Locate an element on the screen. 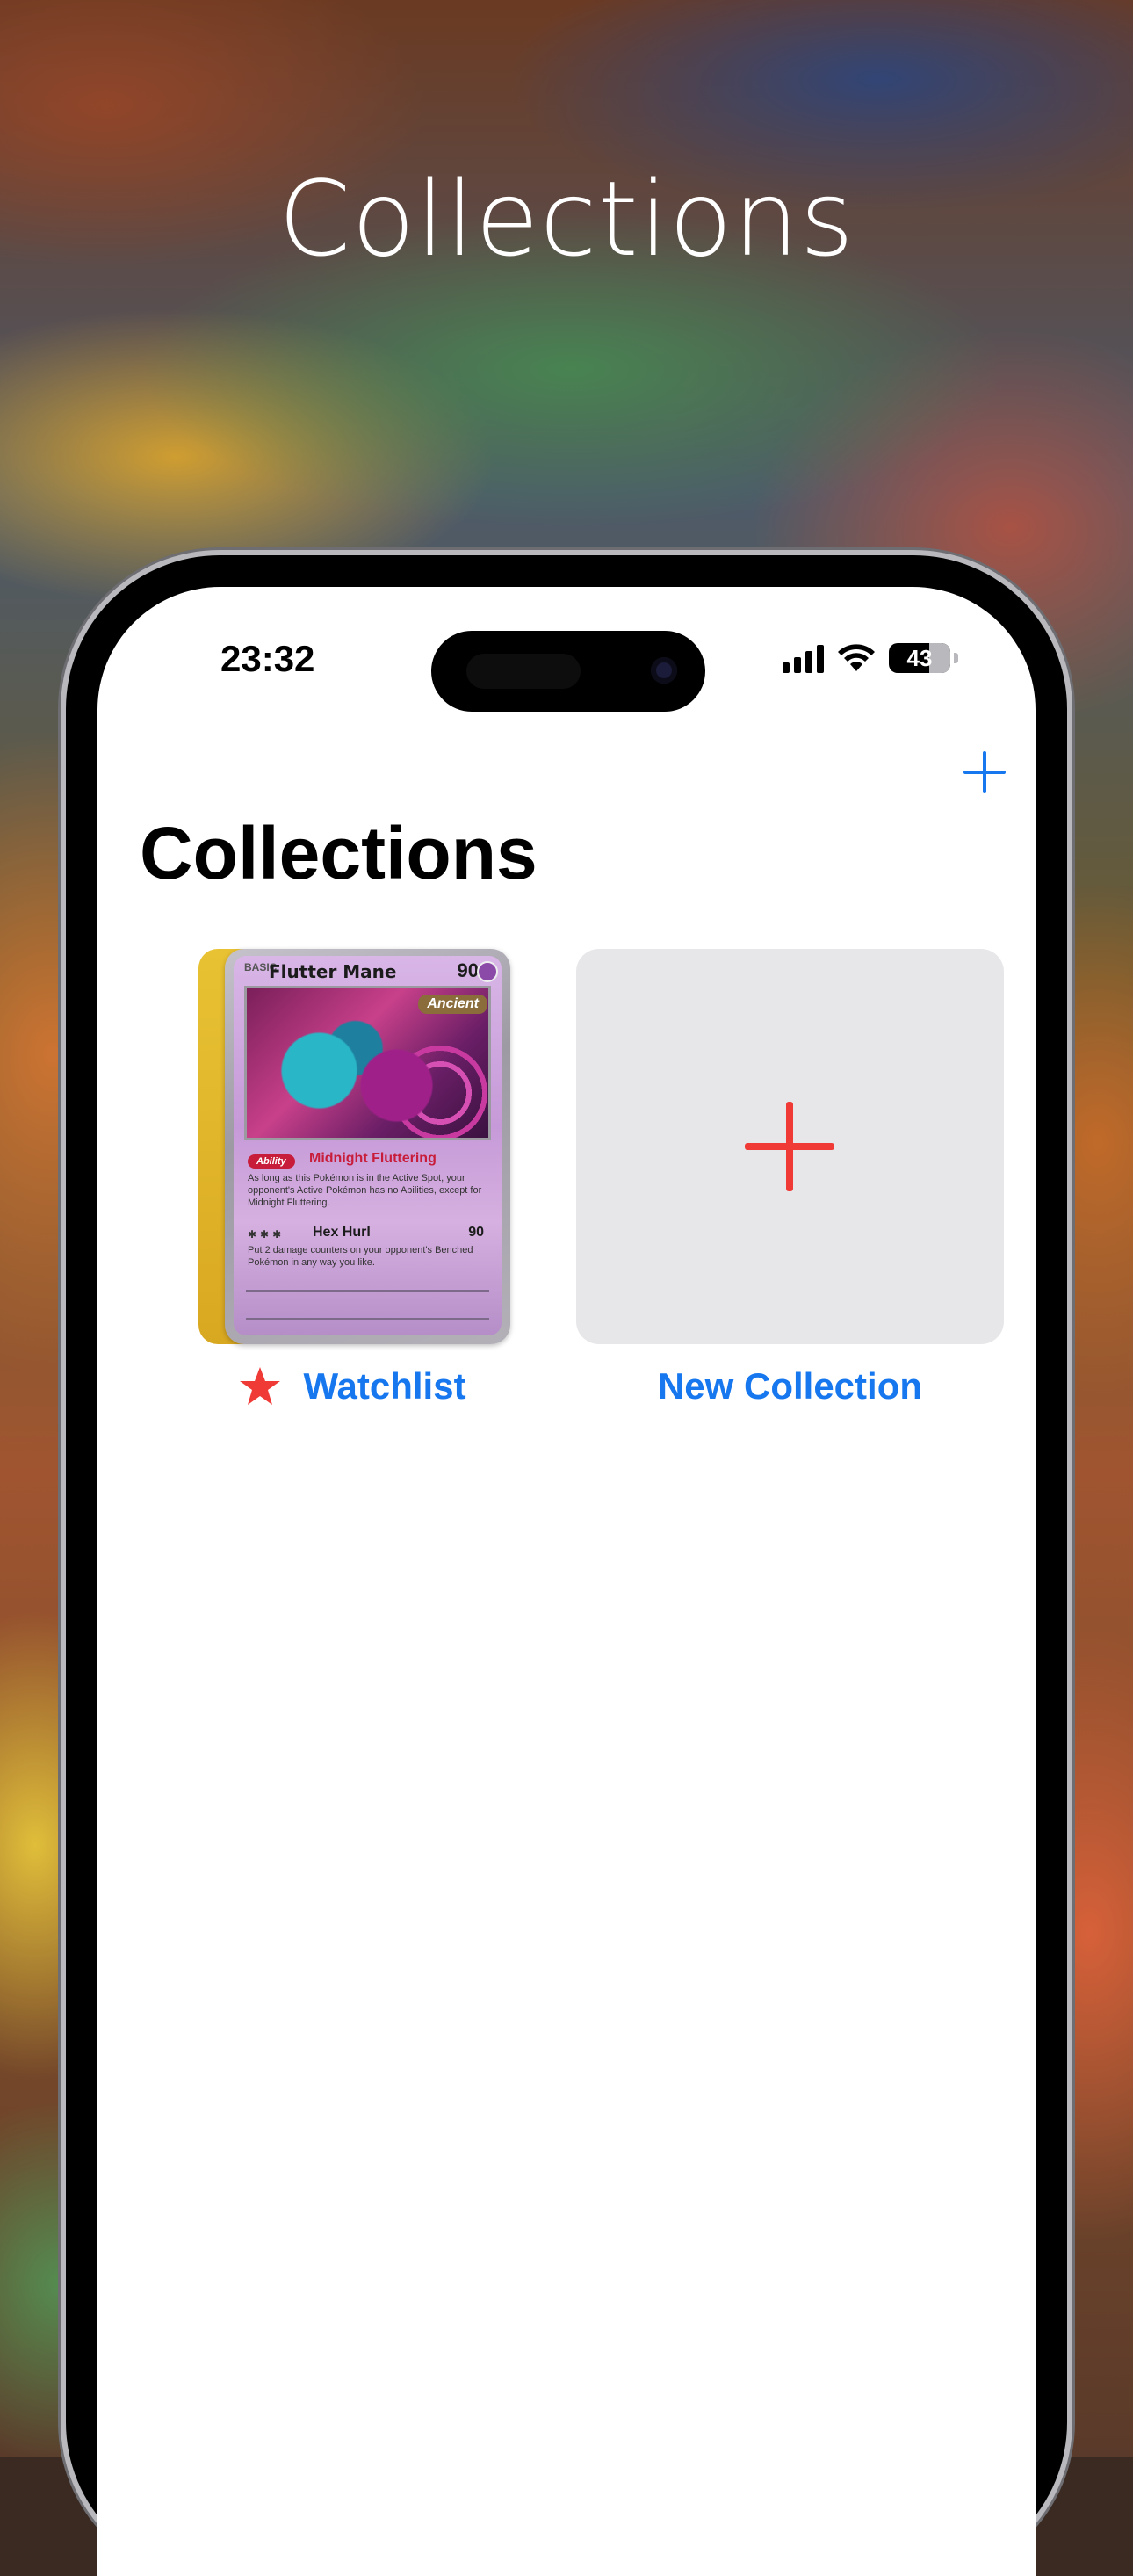 The image size is (1133, 2576). card-ability-label: Ability is located at coordinates (271, 1161).